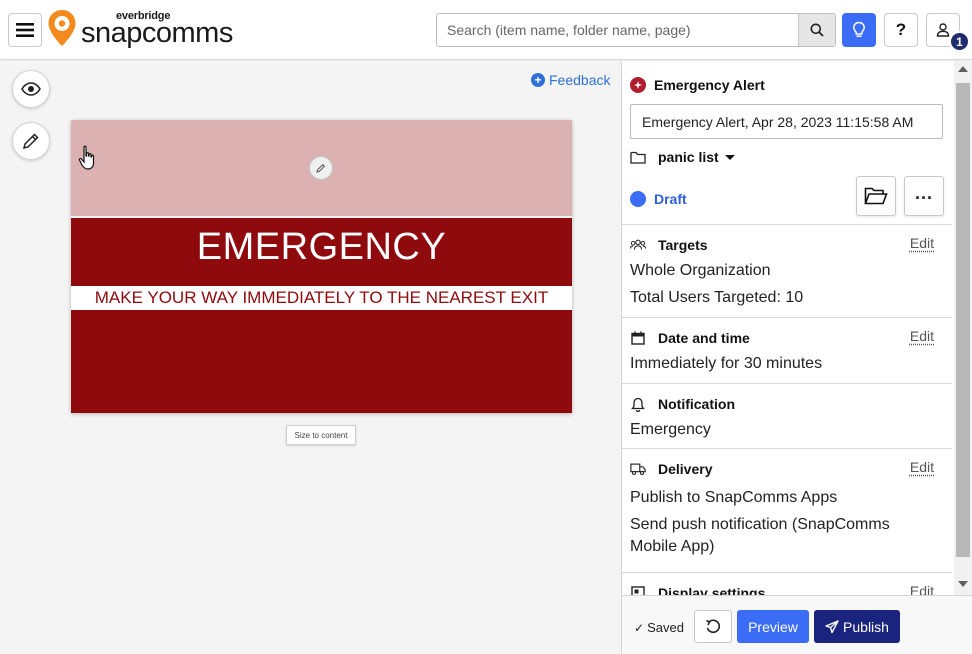 This screenshot has width=972, height=654. What do you see at coordinates (700, 270) in the screenshot?
I see `targets-scope: Whole Organization` at bounding box center [700, 270].